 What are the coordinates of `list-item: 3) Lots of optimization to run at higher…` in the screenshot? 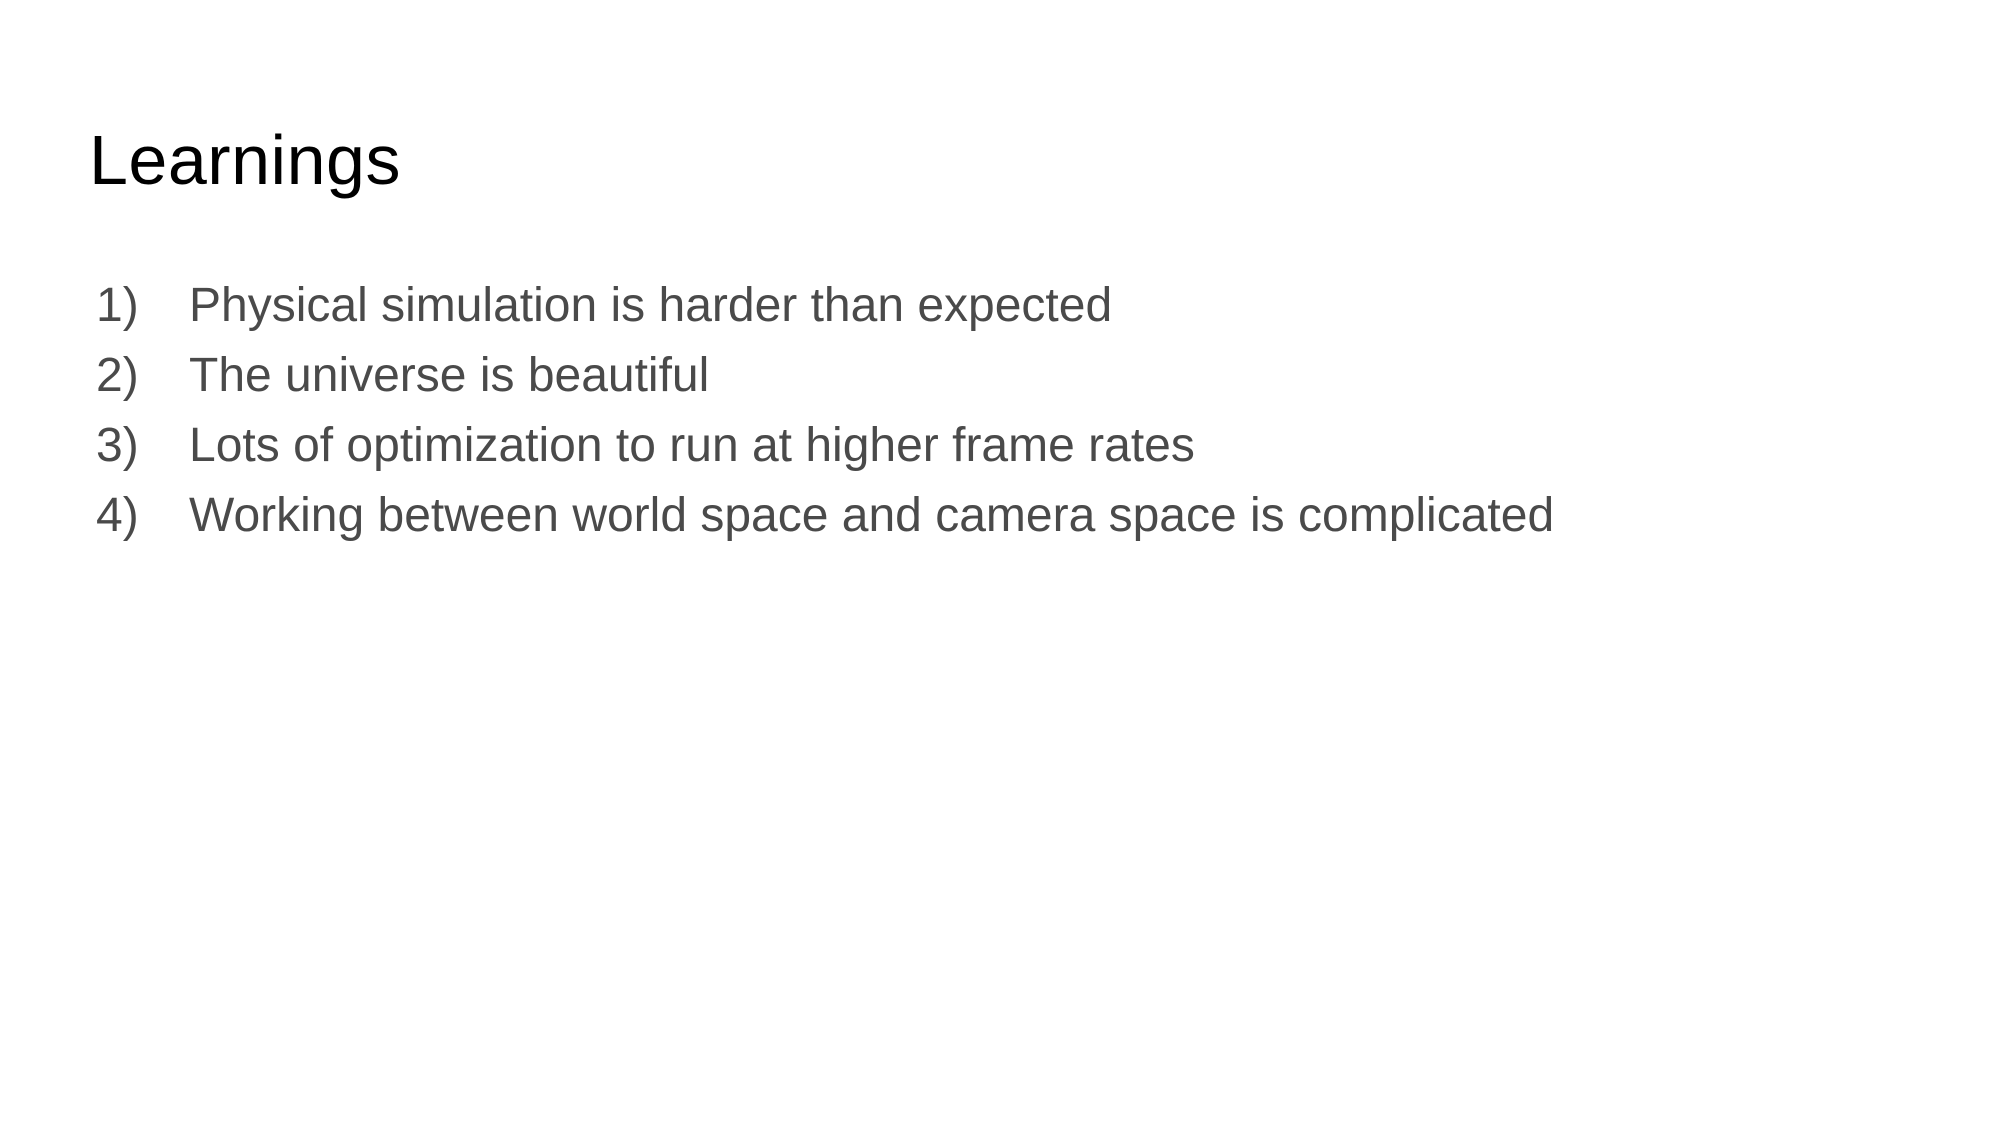 It's located at (825, 446).